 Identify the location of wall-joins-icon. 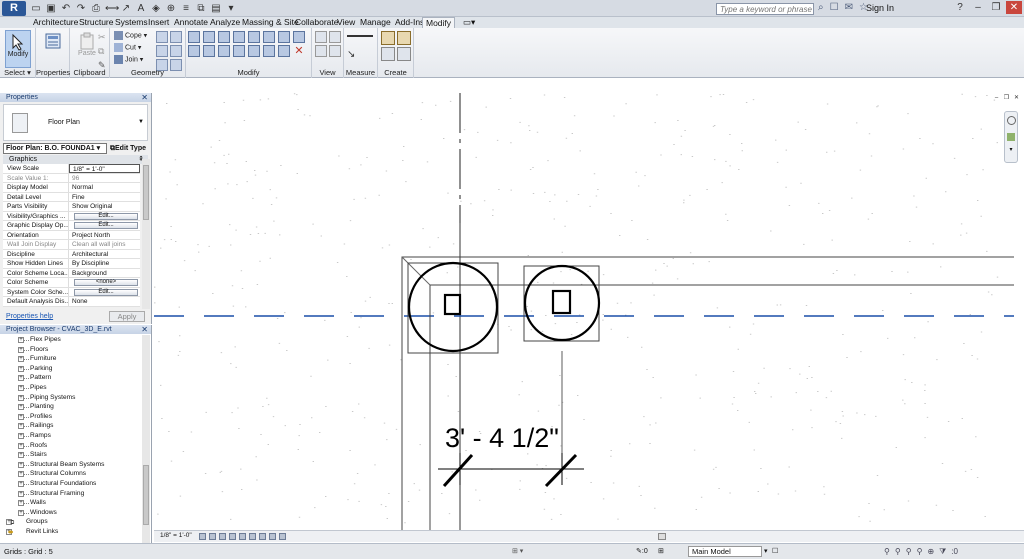
(162, 51).